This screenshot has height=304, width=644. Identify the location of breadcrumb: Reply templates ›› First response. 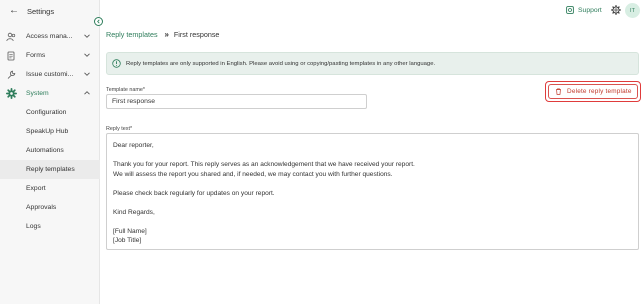
(162, 34).